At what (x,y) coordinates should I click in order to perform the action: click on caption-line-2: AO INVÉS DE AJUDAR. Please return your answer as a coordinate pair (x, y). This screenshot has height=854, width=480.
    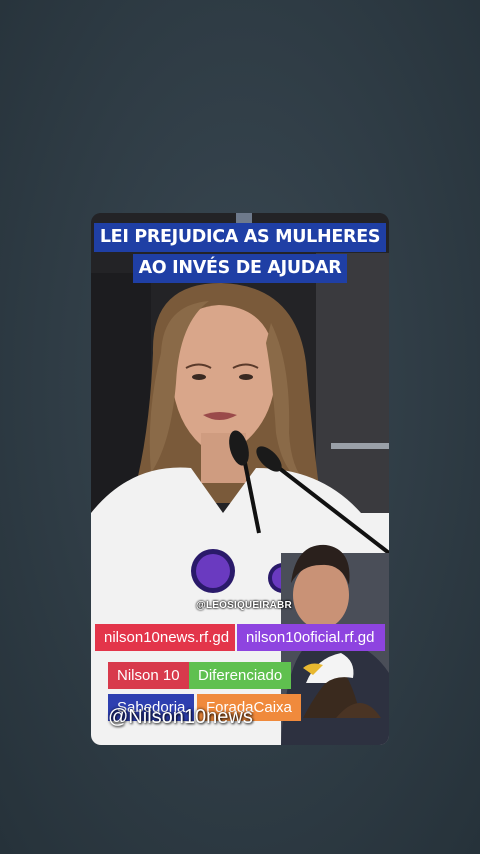
    Looking at the image, I should click on (240, 268).